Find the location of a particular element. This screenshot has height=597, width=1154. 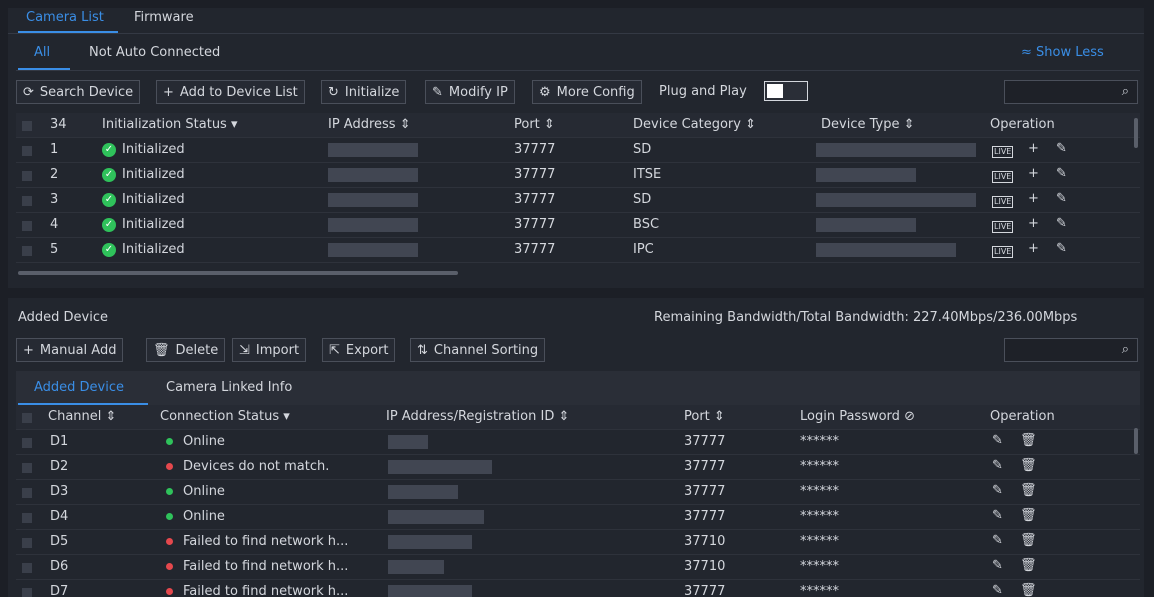

added-device-search-input: ⌕ is located at coordinates (1071, 350).